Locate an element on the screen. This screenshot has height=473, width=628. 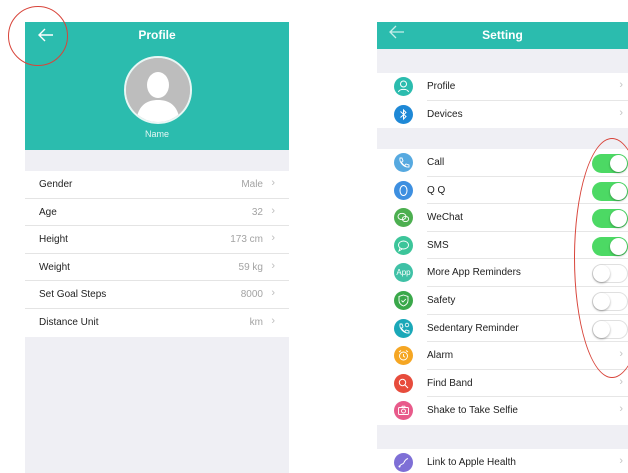
row-label: Set Goal Steps is located at coordinates (73, 295).